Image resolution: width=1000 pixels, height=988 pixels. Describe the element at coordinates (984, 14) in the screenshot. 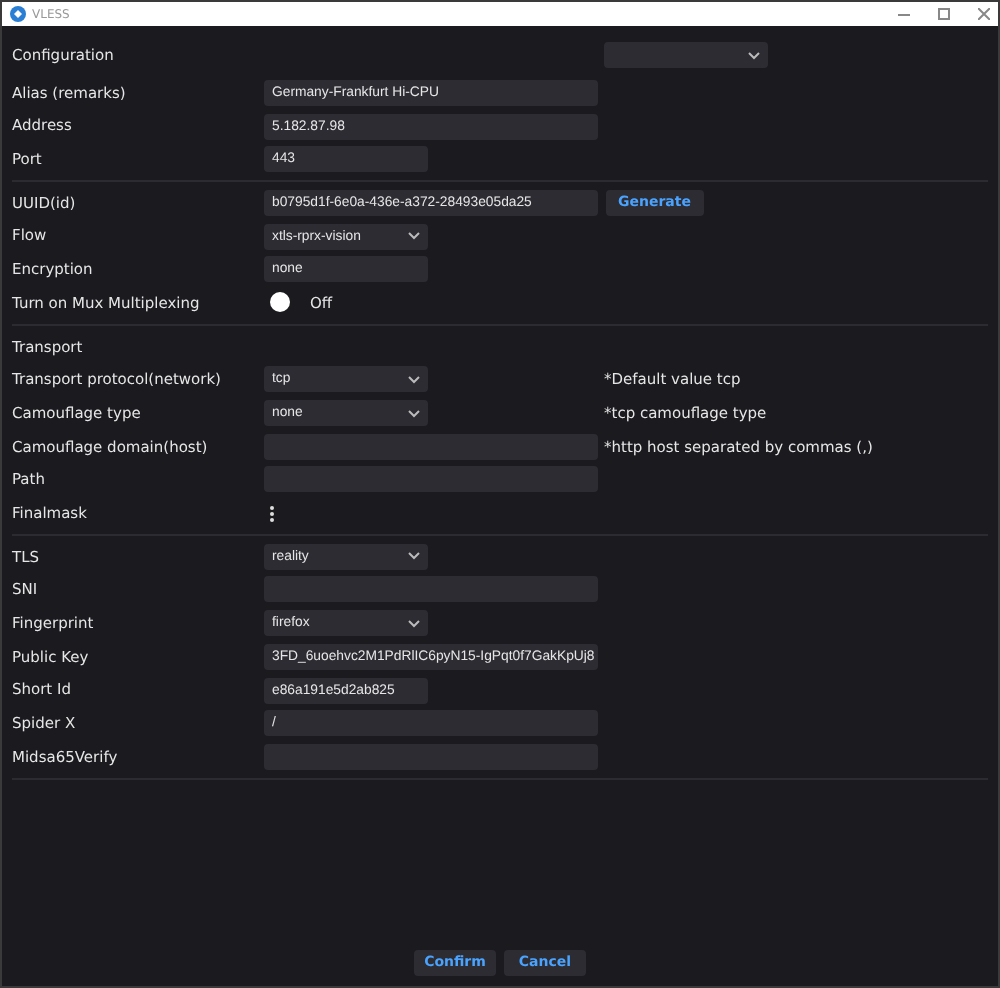

I see `close-icon` at that location.